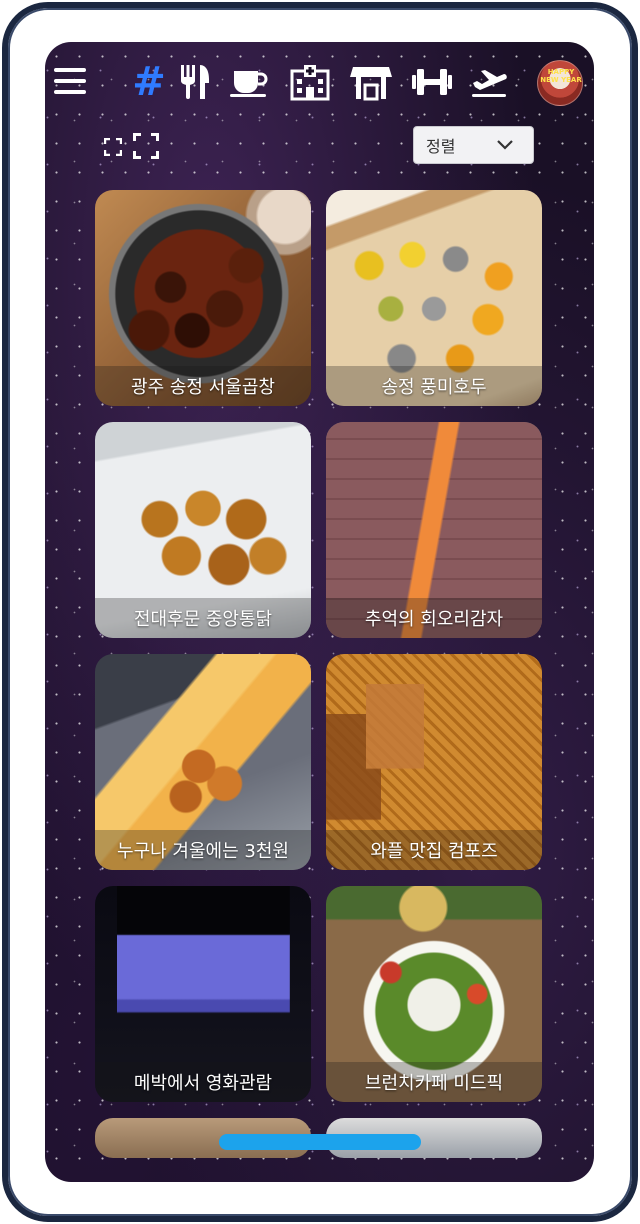  I want to click on place-card: 전대후문 중앙통닭, so click(203, 530).